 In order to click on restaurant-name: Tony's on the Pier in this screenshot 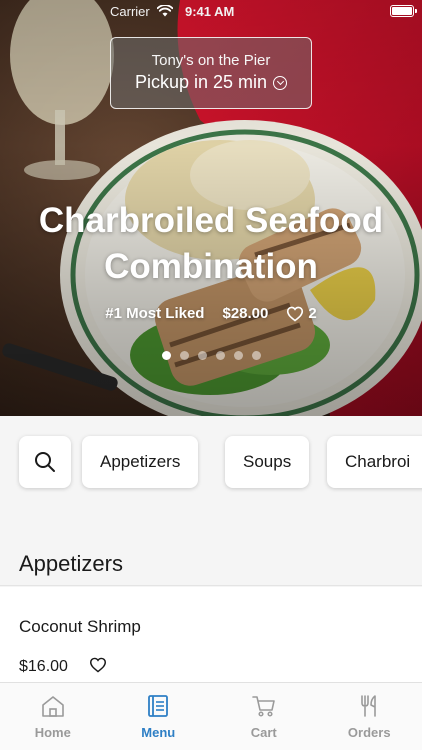, I will do `click(211, 60)`.